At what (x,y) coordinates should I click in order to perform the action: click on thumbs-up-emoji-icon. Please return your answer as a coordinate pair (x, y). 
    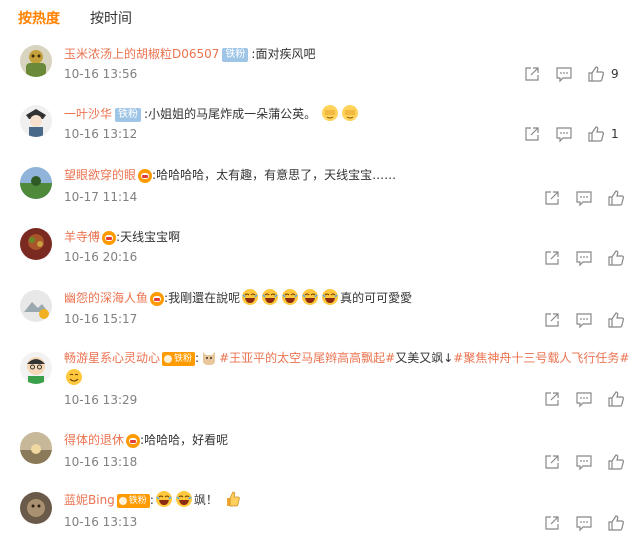
    Looking at the image, I should click on (233, 499).